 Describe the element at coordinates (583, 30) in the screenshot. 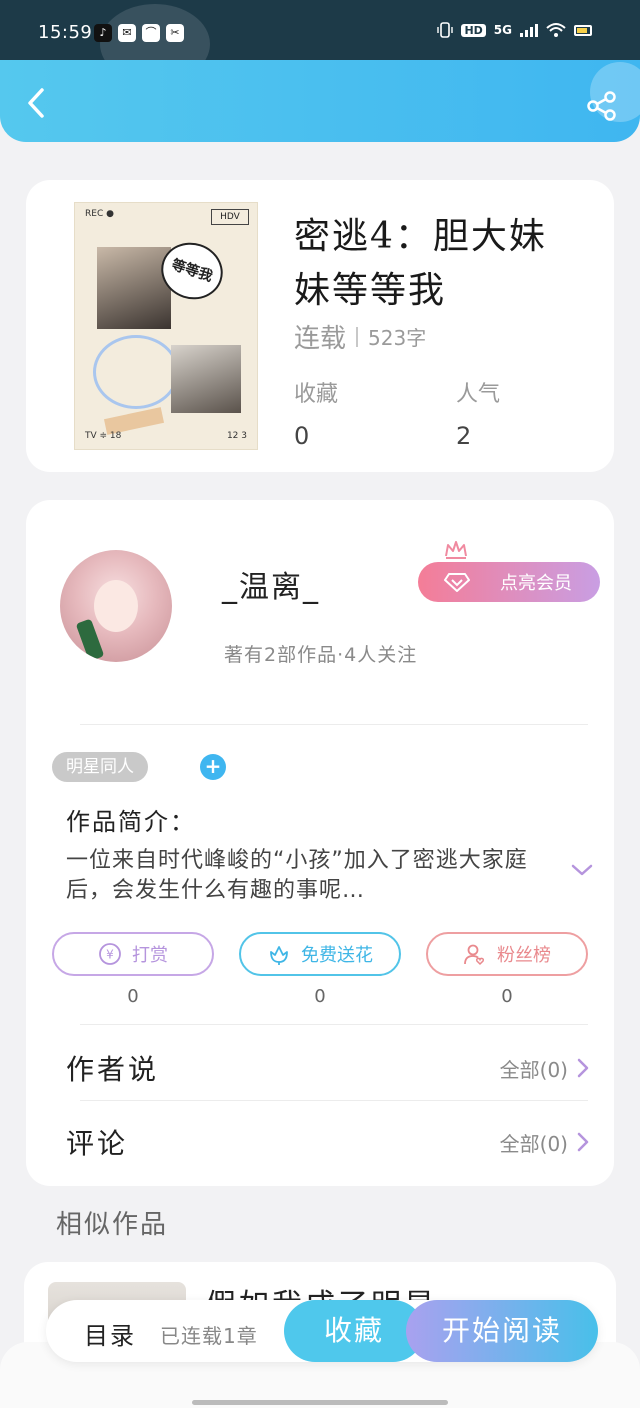

I see `battery-icon` at that location.